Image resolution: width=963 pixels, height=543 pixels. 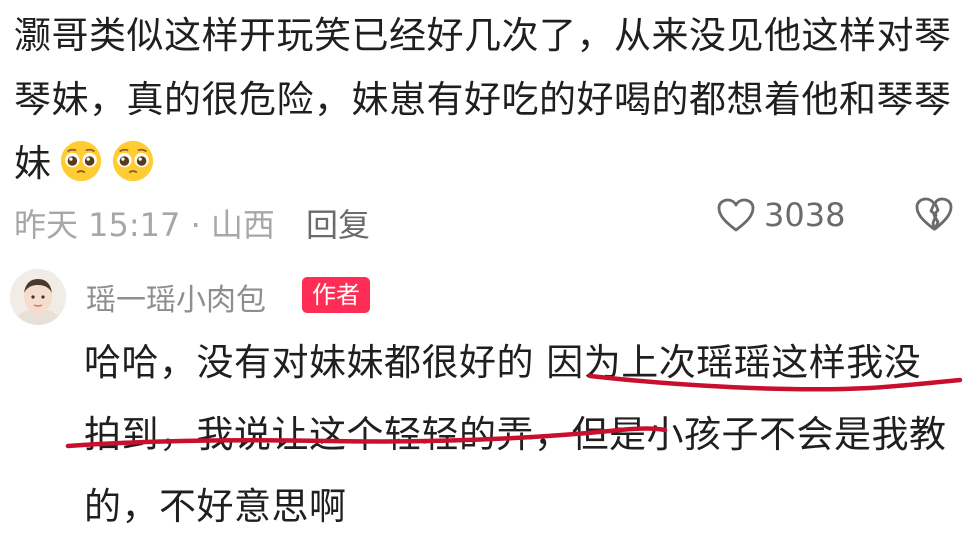 What do you see at coordinates (176, 297) in the screenshot?
I see `reply-author-name: 瑶一瑶小肉包` at bounding box center [176, 297].